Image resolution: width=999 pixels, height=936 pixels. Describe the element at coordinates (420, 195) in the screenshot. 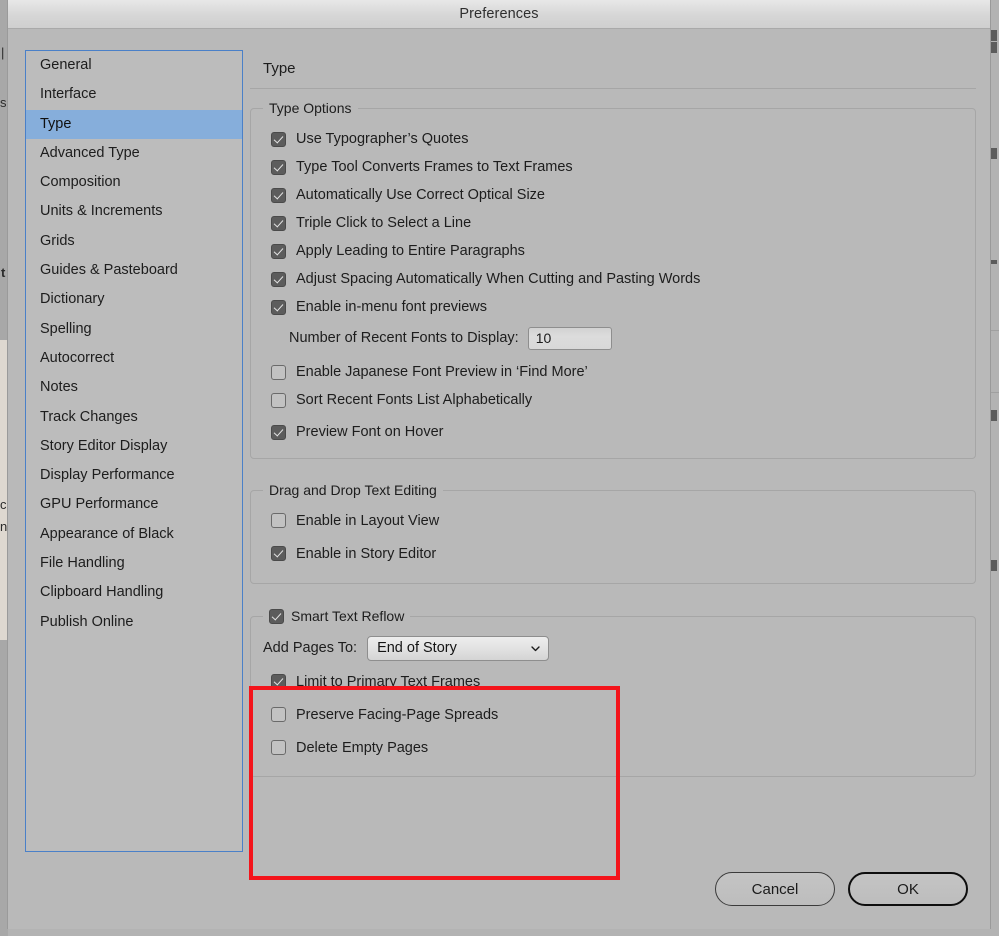

I see `type-option-label: Automatically Use Correct Optical Size` at that location.